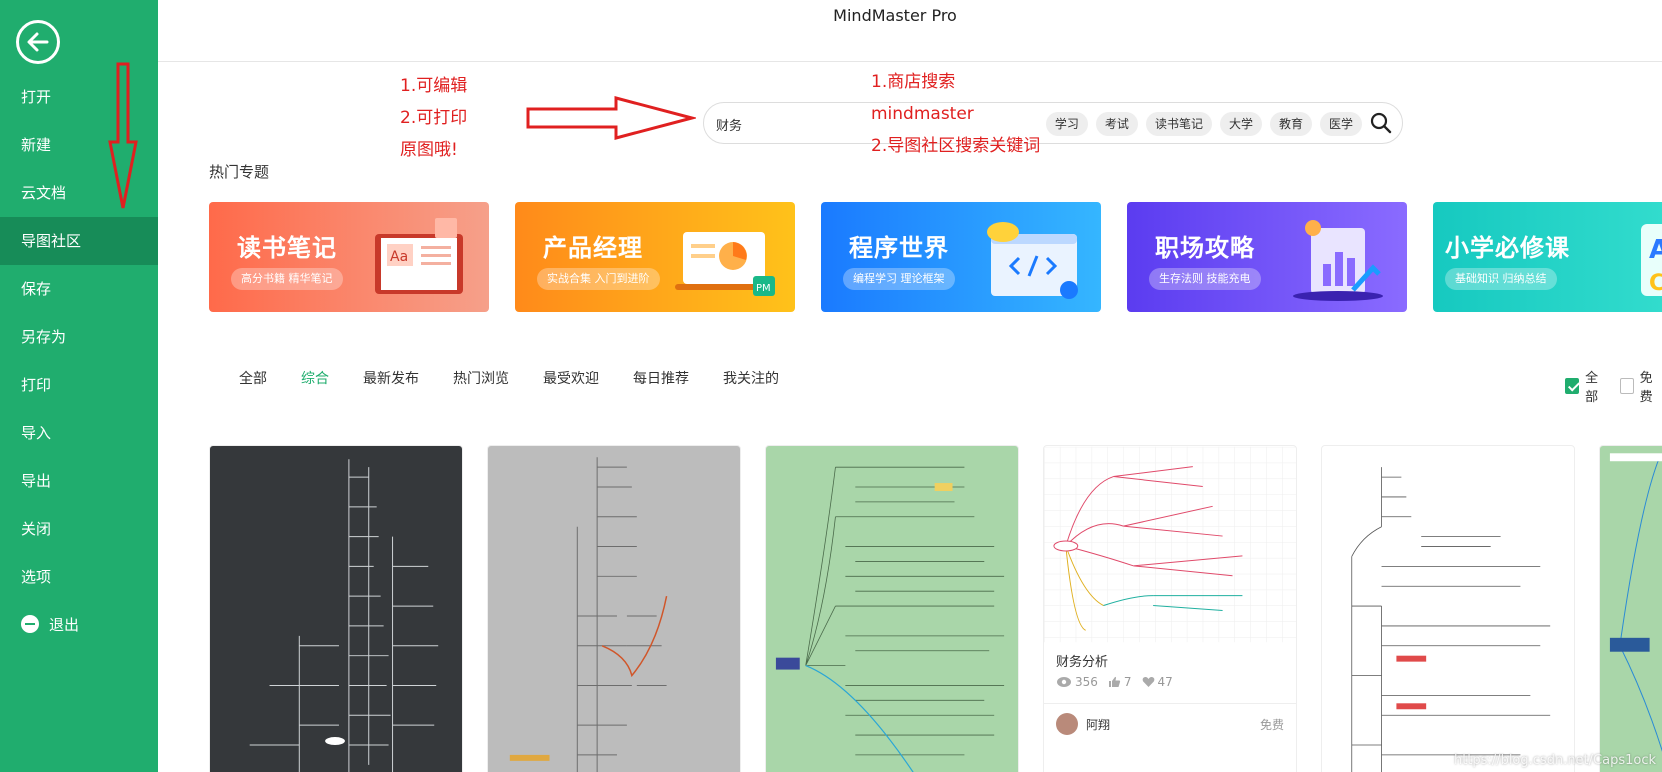 This screenshot has height=772, width=1662. I want to click on views-stat: 356, so click(1077, 682).